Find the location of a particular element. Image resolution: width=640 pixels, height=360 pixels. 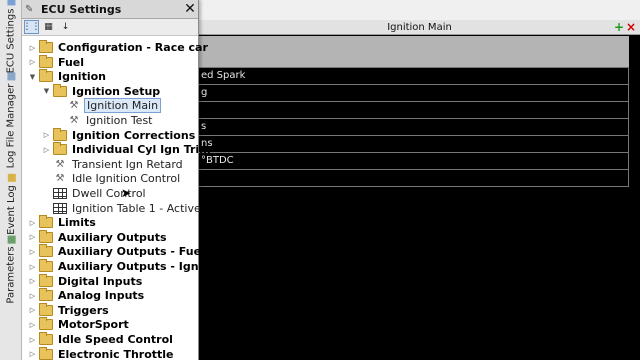

tree-item-label: Ignition Setup is located at coordinates (116, 91).